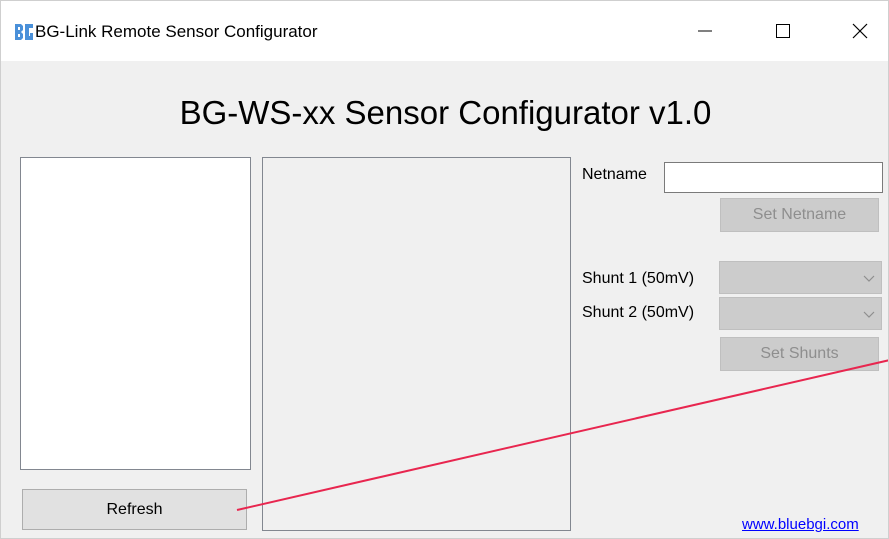 The image size is (889, 539). What do you see at coordinates (444, 31) in the screenshot?
I see `title-bar: BG-Link Remote Sensor Configurator` at bounding box center [444, 31].